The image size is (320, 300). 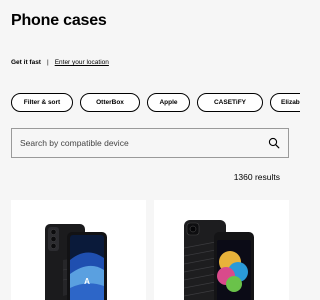 I want to click on page-title: Phone cases, so click(x=59, y=20).